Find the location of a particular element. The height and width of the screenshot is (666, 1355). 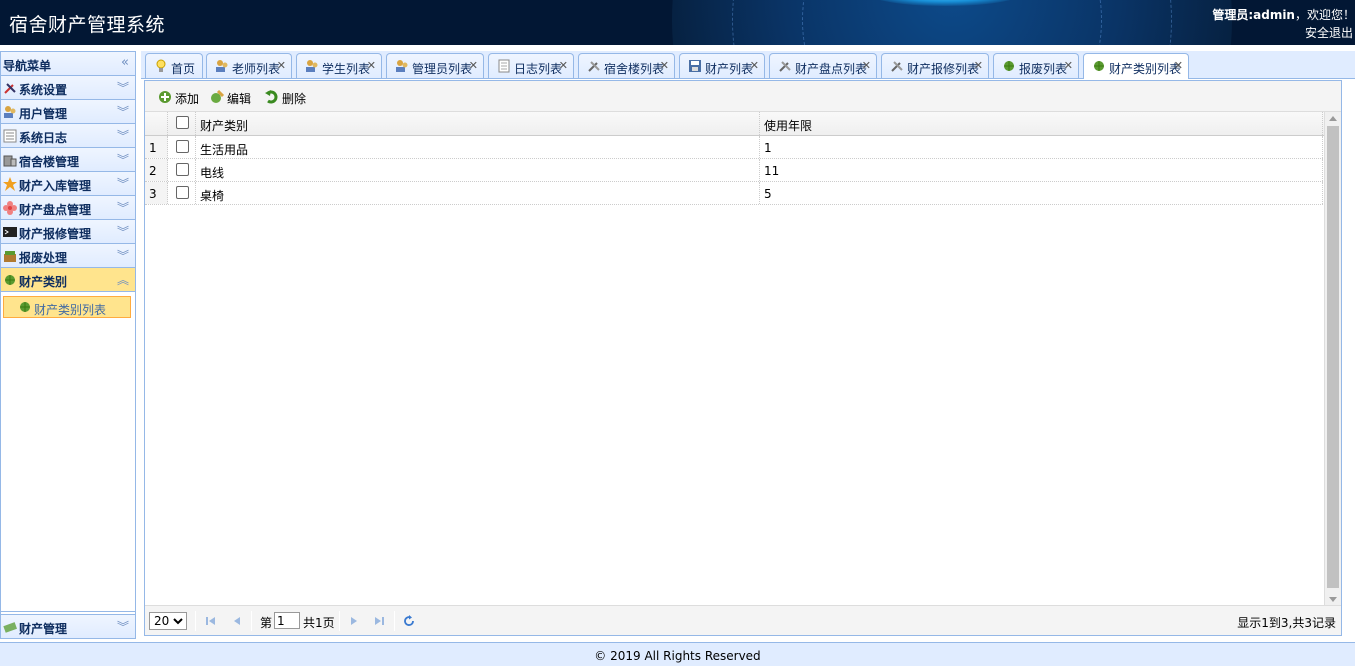

collapse-left-icon: « is located at coordinates (125, 62).